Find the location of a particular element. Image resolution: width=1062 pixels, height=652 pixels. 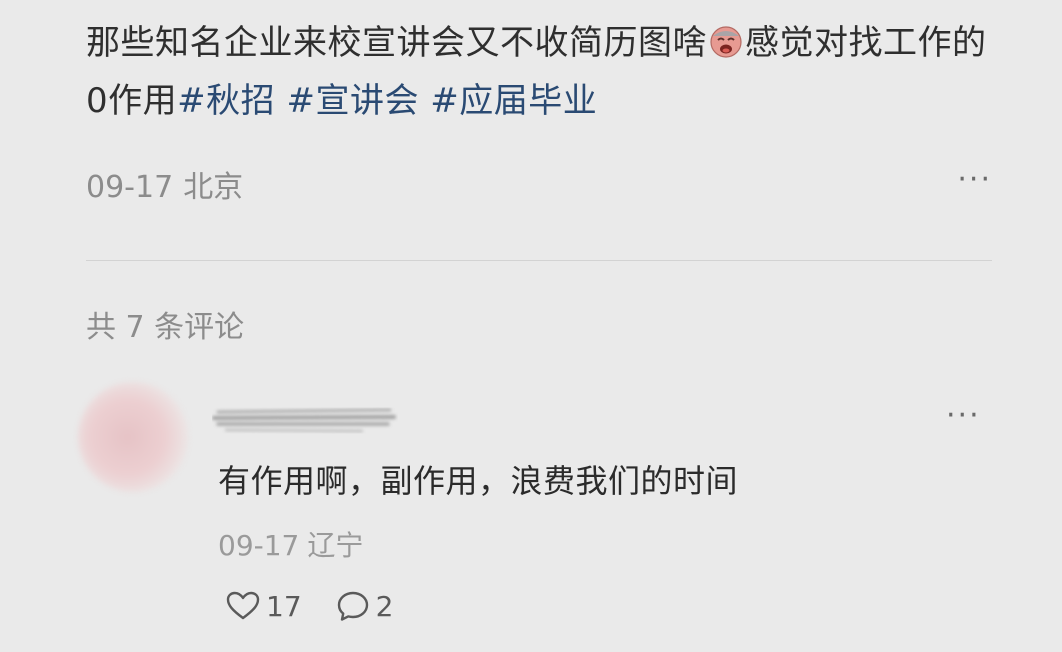

post-location: 北京 is located at coordinates (213, 187).